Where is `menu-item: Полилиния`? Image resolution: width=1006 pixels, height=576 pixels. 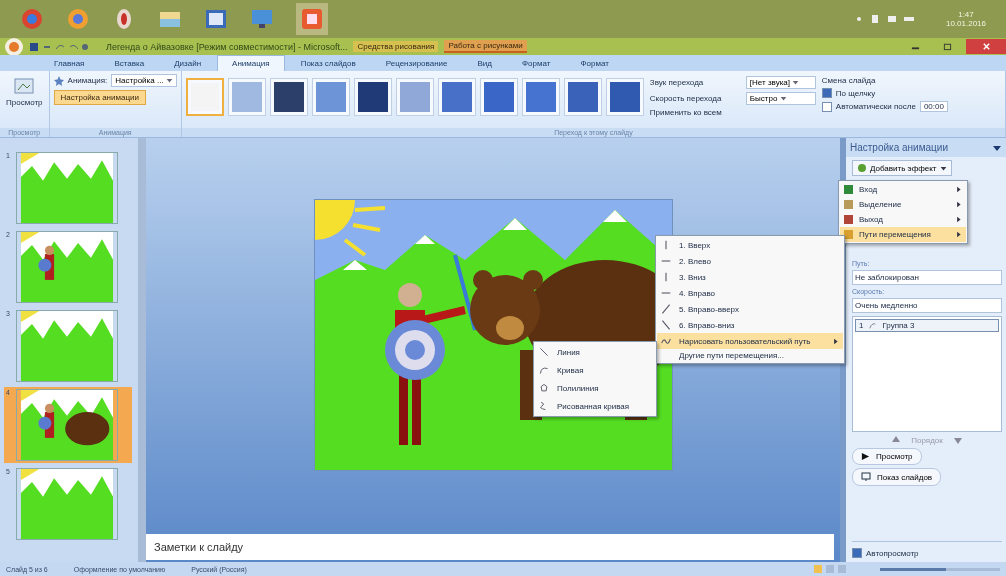 menu-item: Полилиния is located at coordinates (595, 388).